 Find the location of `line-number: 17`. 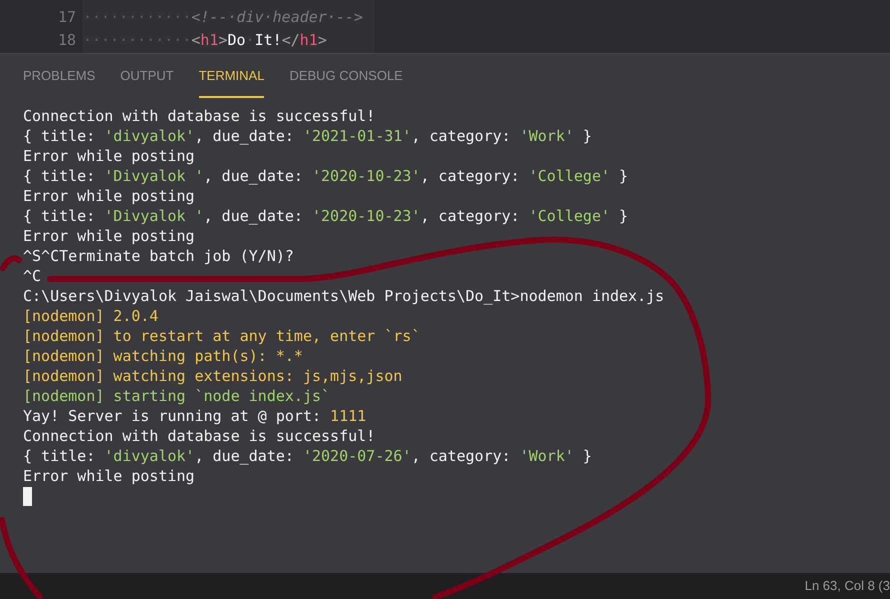

line-number: 17 is located at coordinates (66, 17).